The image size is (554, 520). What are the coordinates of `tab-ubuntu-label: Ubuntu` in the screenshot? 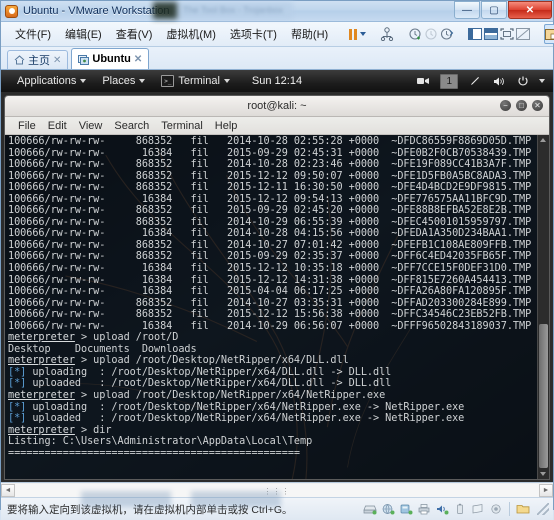 It's located at (111, 59).